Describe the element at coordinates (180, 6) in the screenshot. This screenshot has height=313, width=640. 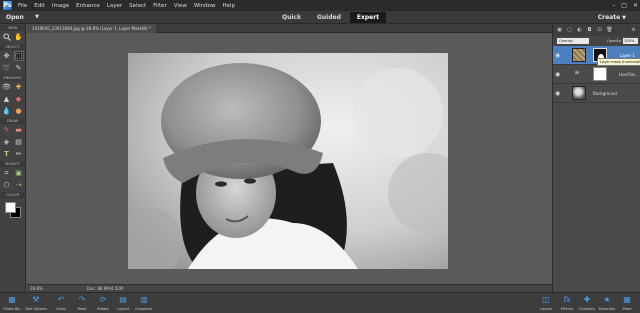
I see `menu-view: View` at that location.